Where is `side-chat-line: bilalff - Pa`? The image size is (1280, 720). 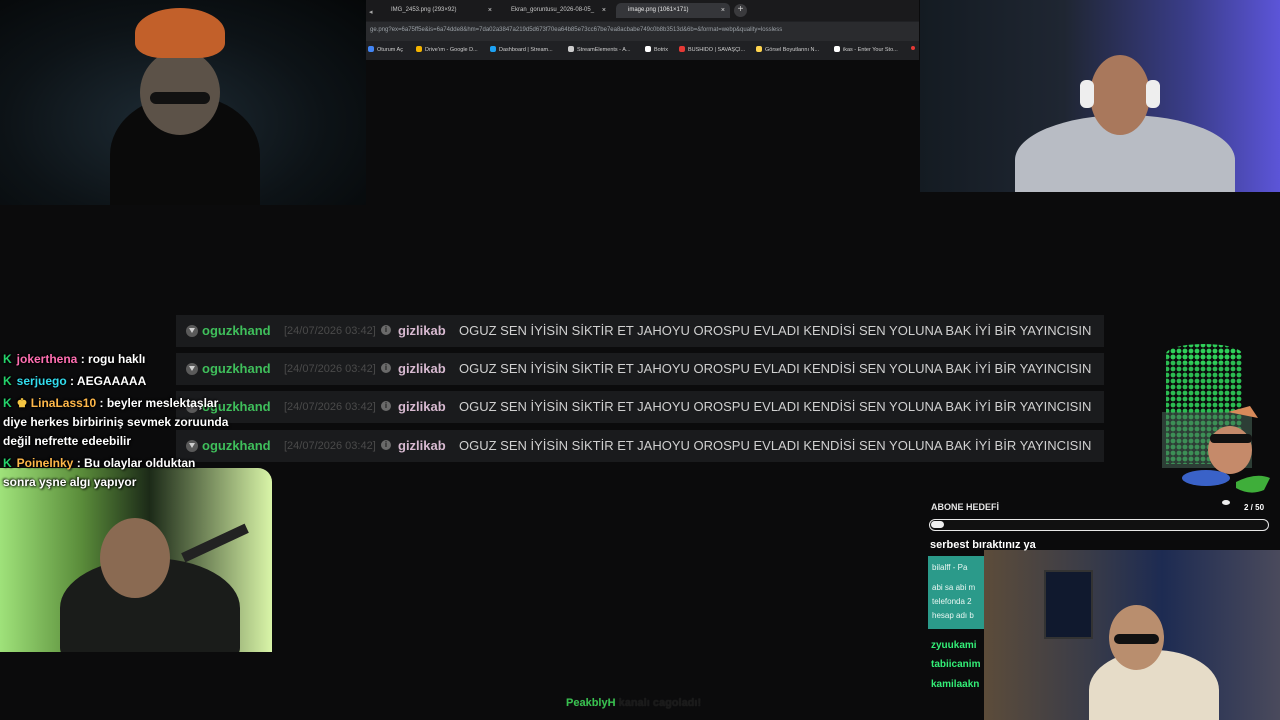
side-chat-line: bilalff - Pa is located at coordinates (950, 567).